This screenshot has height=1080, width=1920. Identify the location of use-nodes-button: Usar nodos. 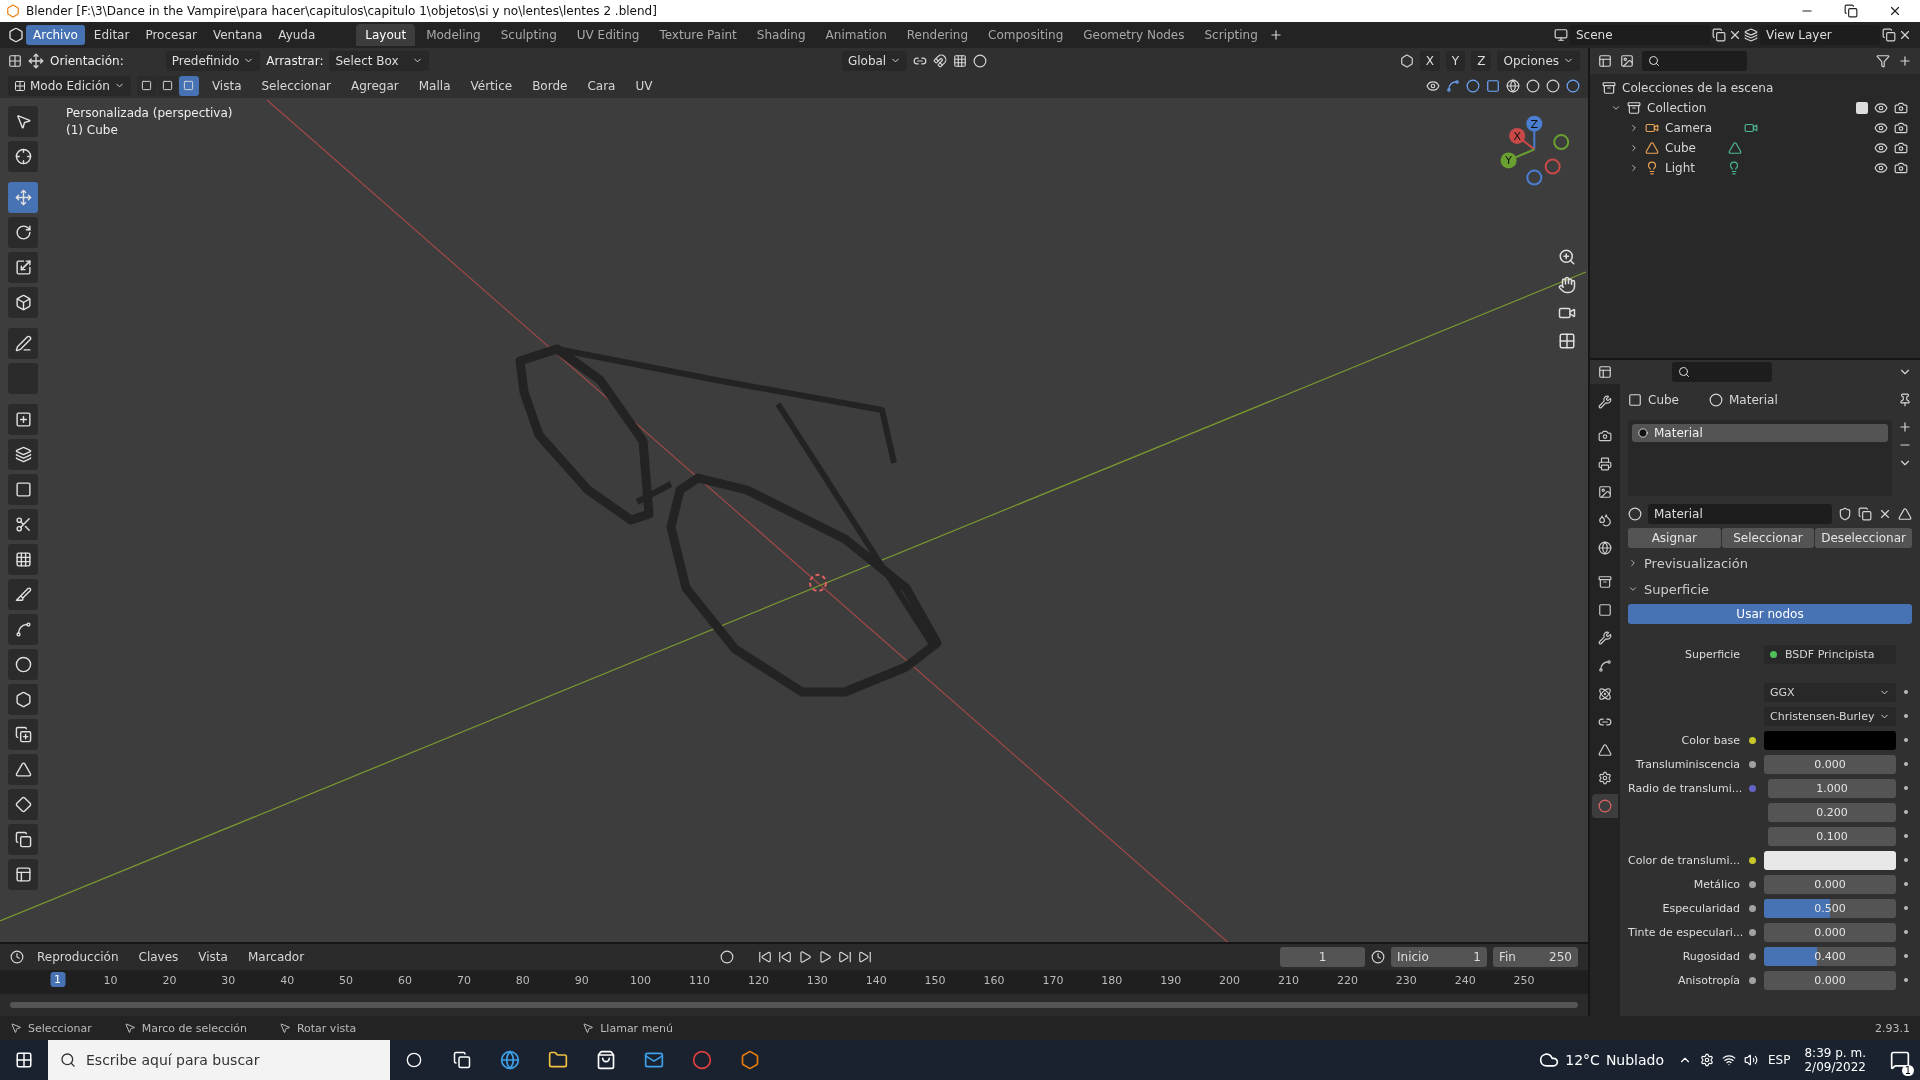
(1770, 614).